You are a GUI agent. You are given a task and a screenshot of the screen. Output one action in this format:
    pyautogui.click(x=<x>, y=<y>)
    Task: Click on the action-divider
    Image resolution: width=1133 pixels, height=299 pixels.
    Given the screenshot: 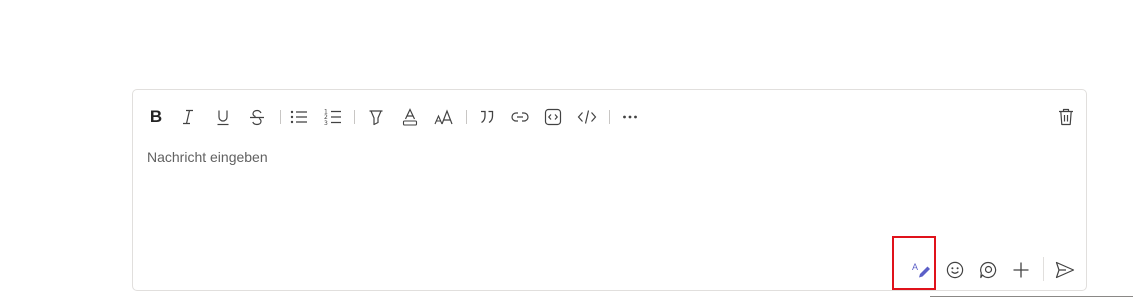 What is the action you would take?
    pyautogui.click(x=1043, y=269)
    